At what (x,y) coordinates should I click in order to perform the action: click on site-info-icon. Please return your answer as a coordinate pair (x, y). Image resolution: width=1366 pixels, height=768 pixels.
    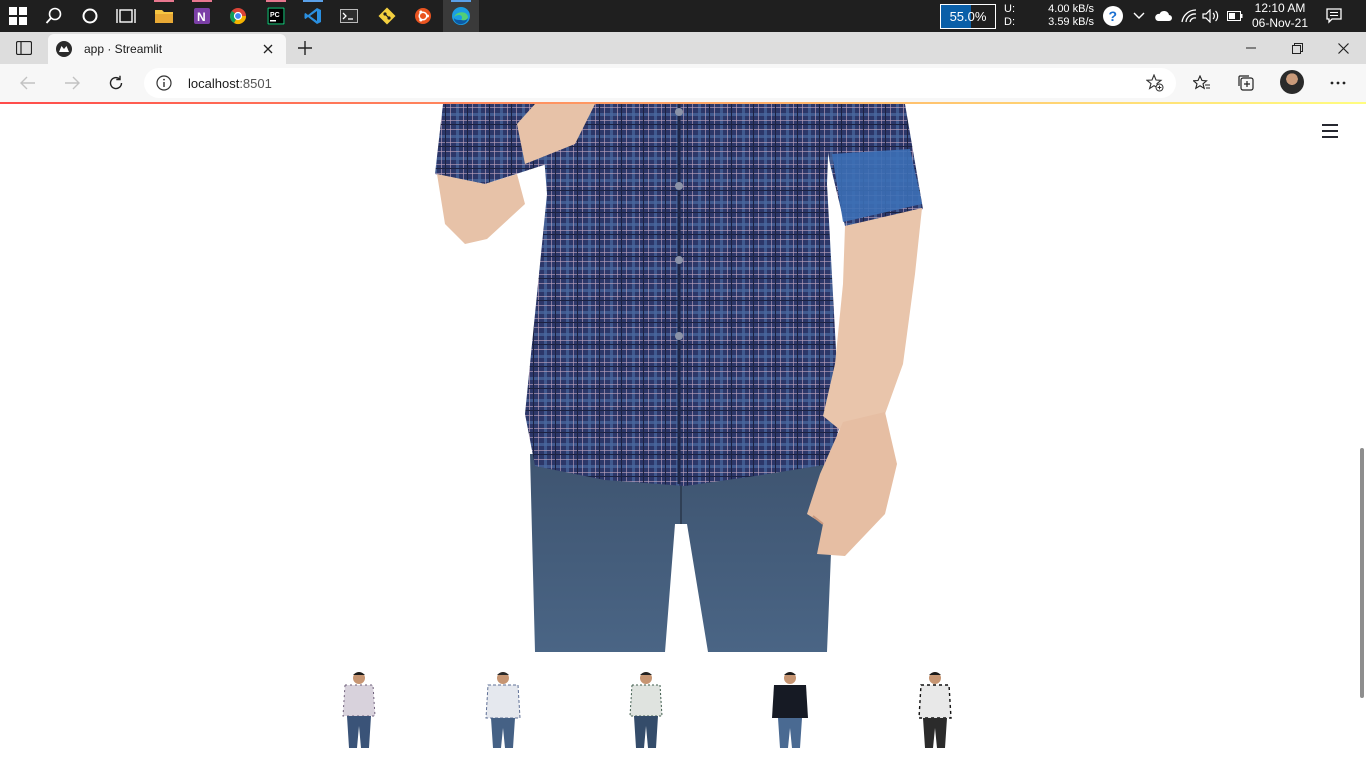
    Looking at the image, I should click on (164, 85).